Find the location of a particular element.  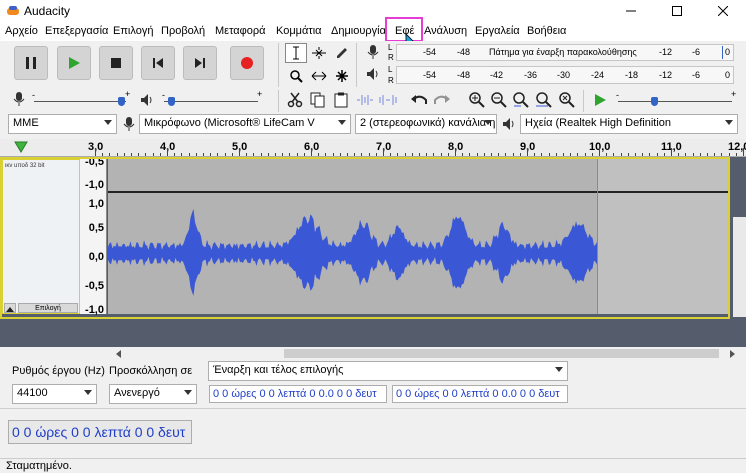

pause-button is located at coordinates (31, 63).